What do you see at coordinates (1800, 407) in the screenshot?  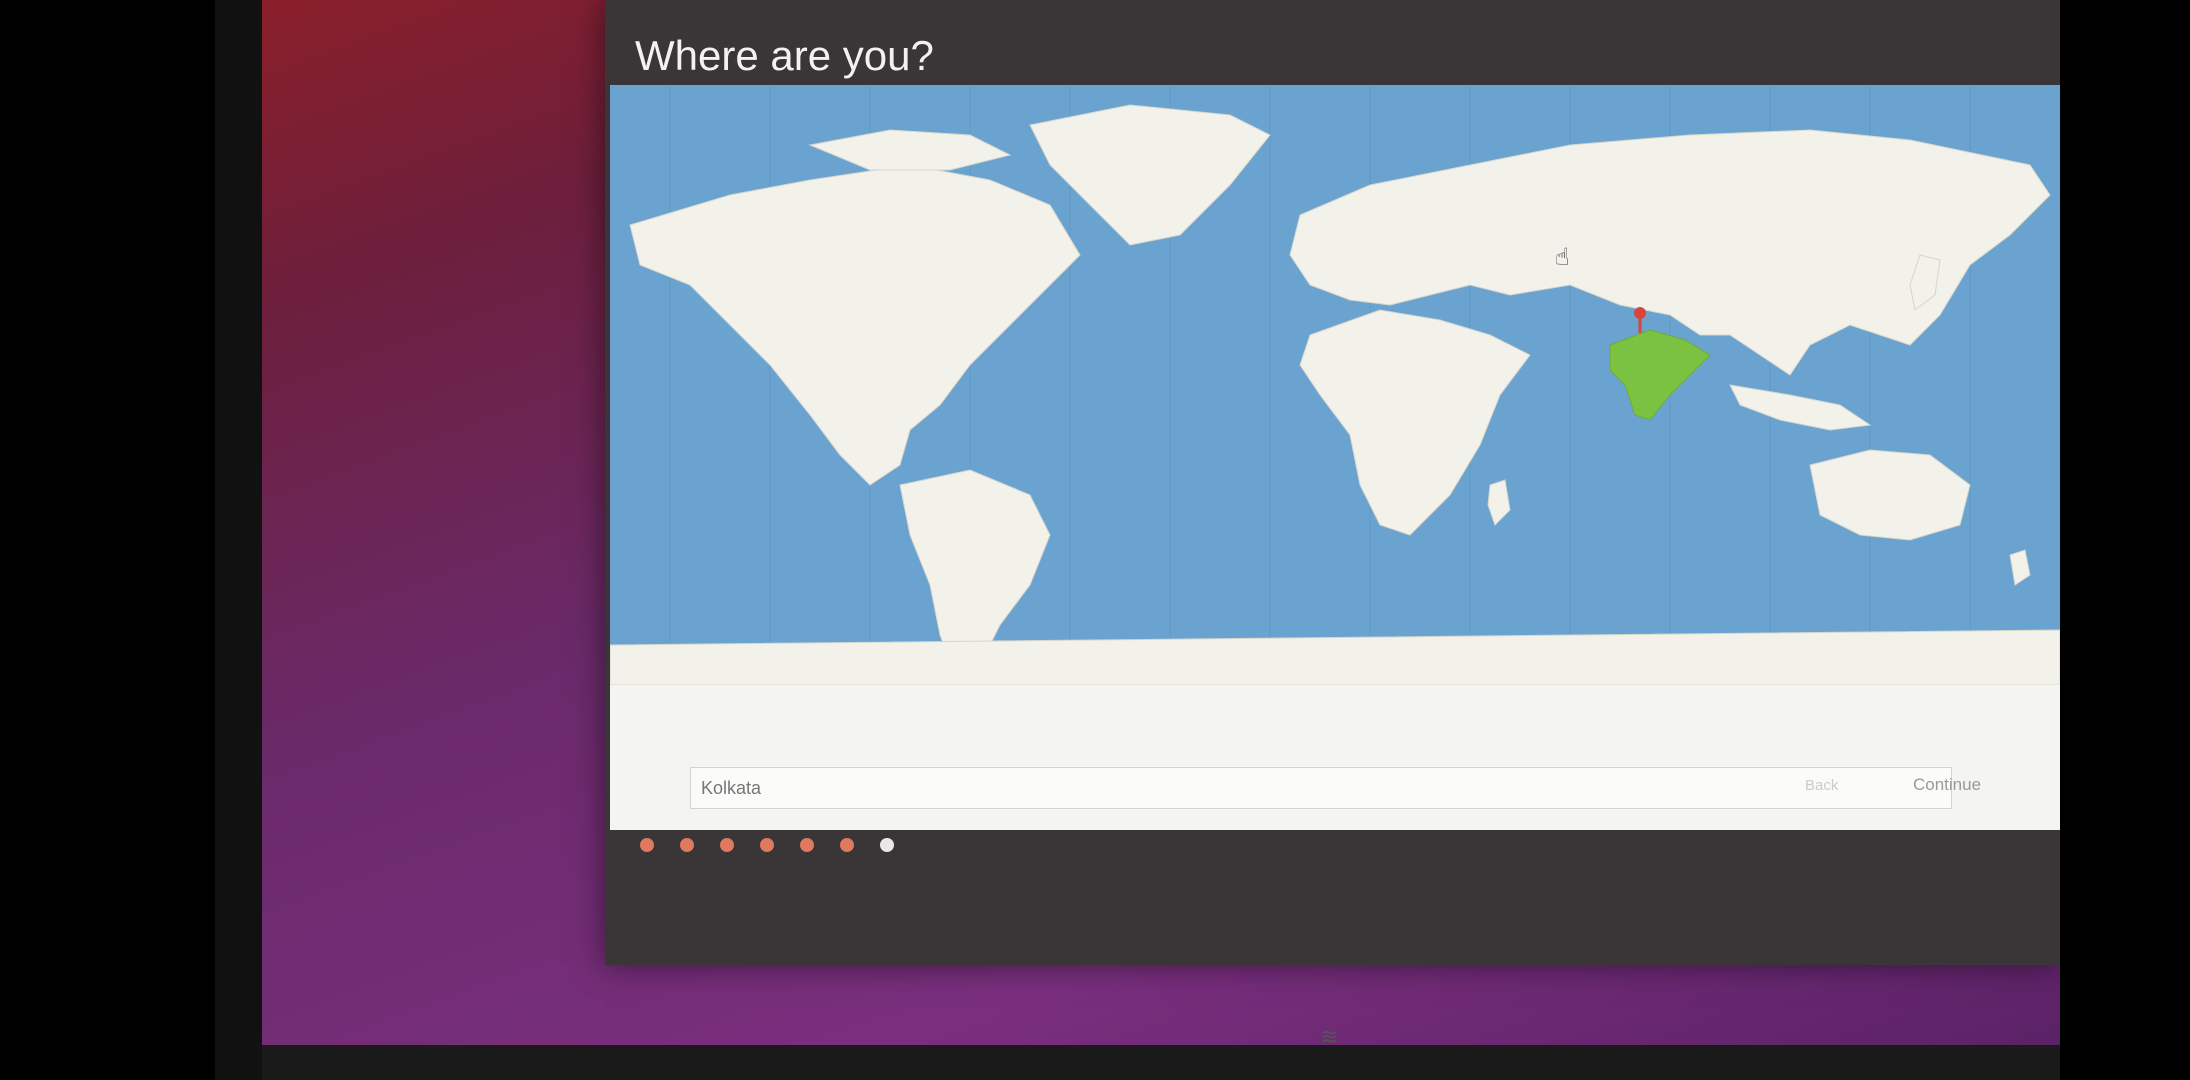 I see `southeast-asia-islands-landmass` at bounding box center [1800, 407].